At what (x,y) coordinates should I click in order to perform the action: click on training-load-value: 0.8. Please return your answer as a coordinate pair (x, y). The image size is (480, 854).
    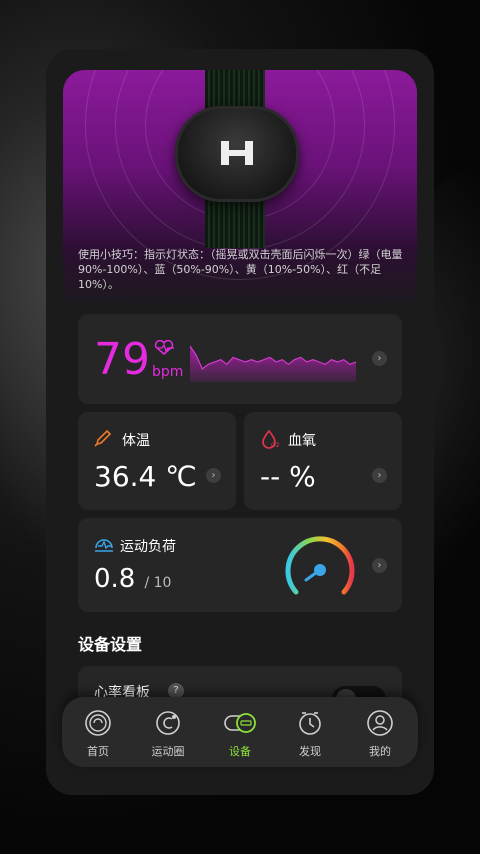
    Looking at the image, I should click on (115, 579).